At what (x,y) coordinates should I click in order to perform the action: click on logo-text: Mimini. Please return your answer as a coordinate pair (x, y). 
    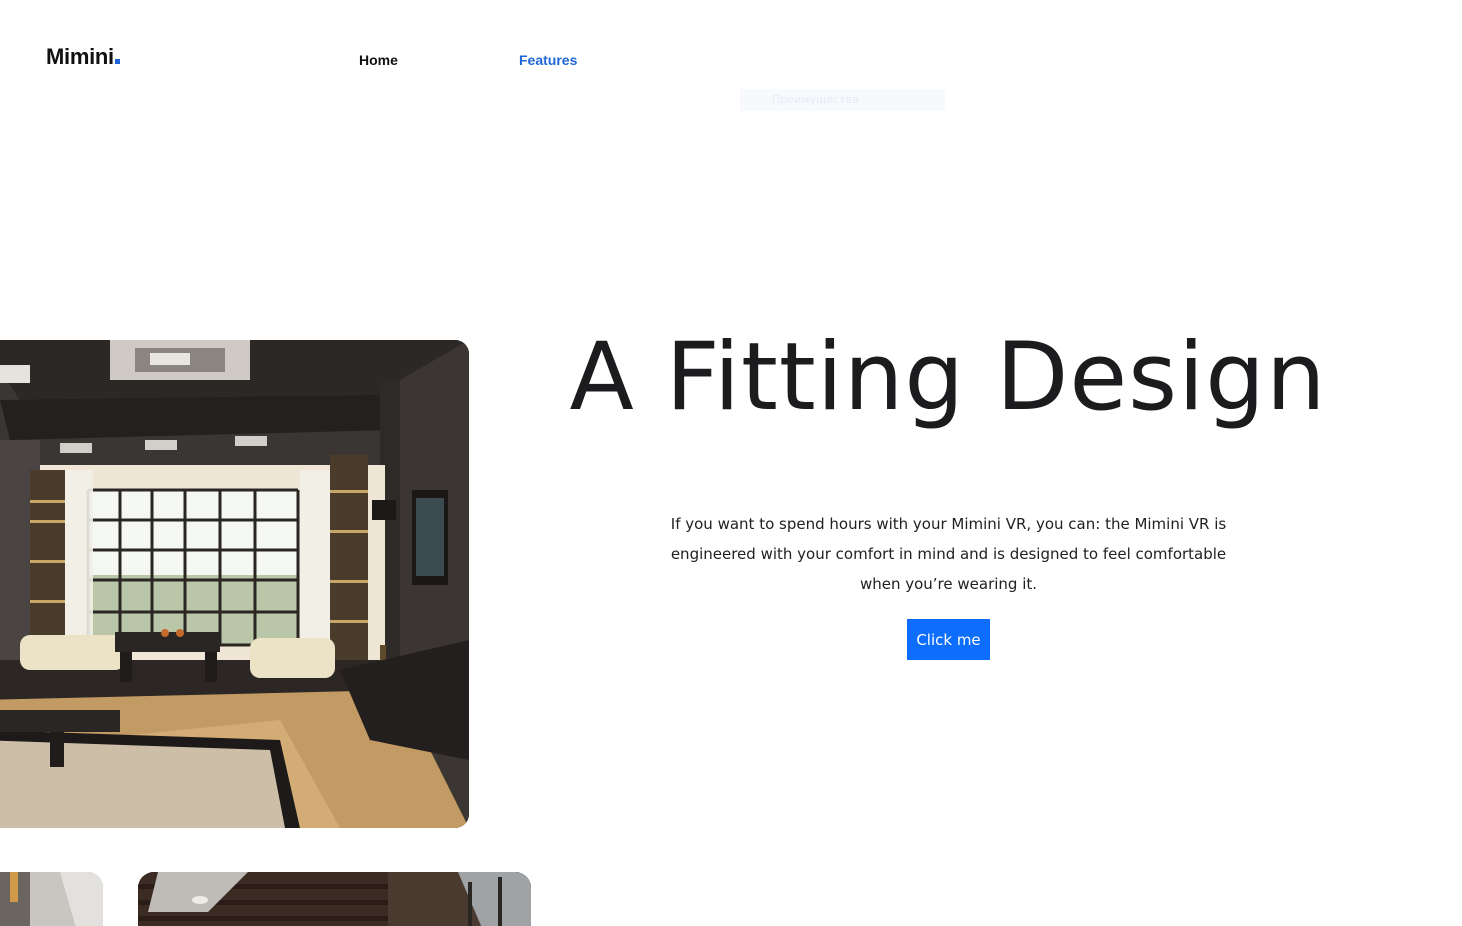
    Looking at the image, I should click on (80, 56).